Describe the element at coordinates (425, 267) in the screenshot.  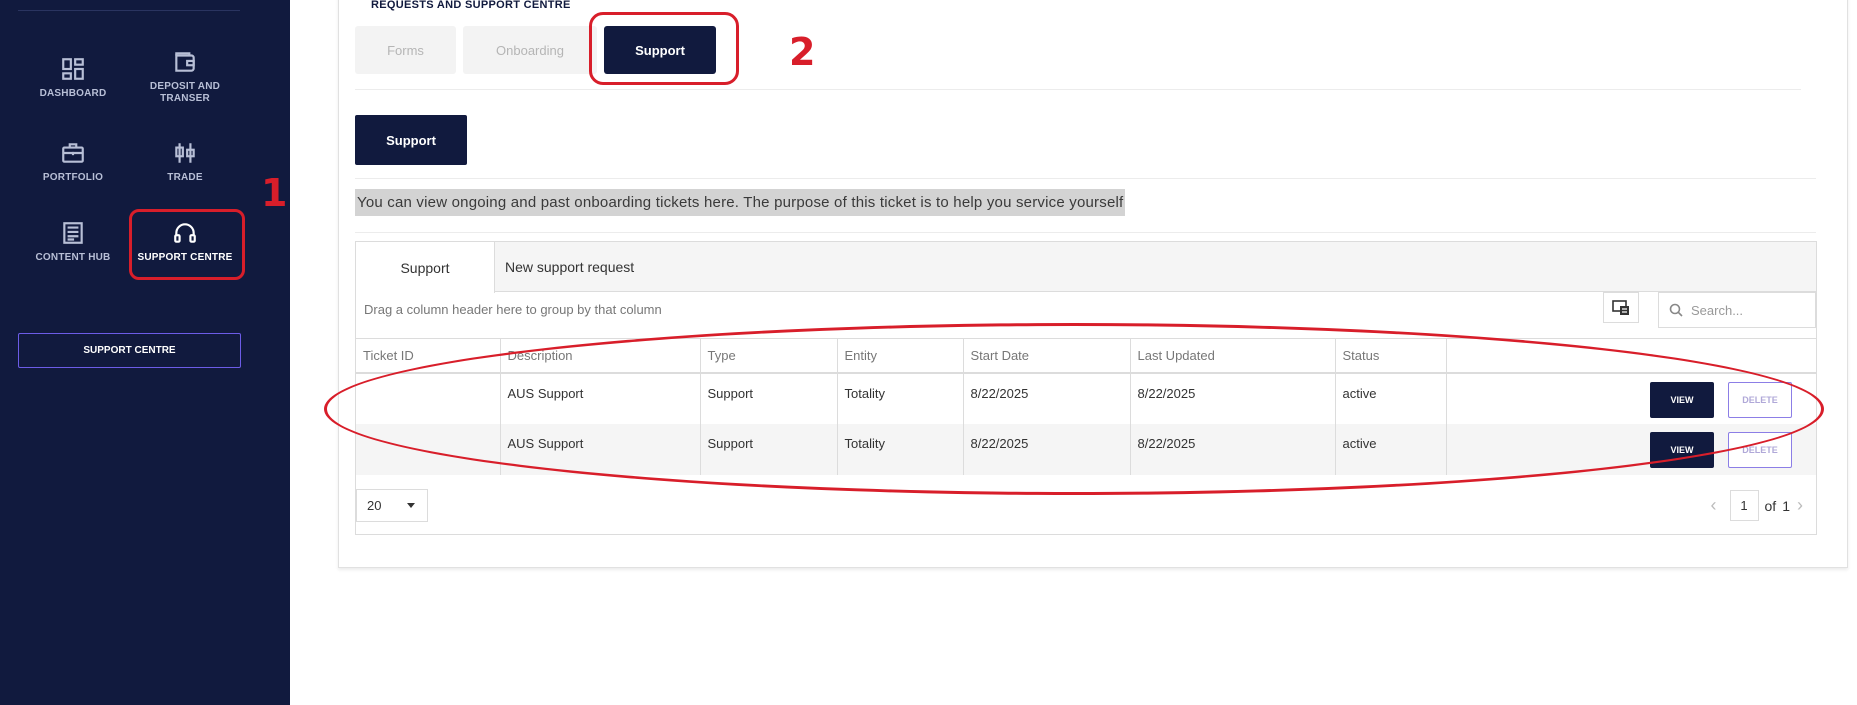
I see `grid-tab-support: Support` at that location.